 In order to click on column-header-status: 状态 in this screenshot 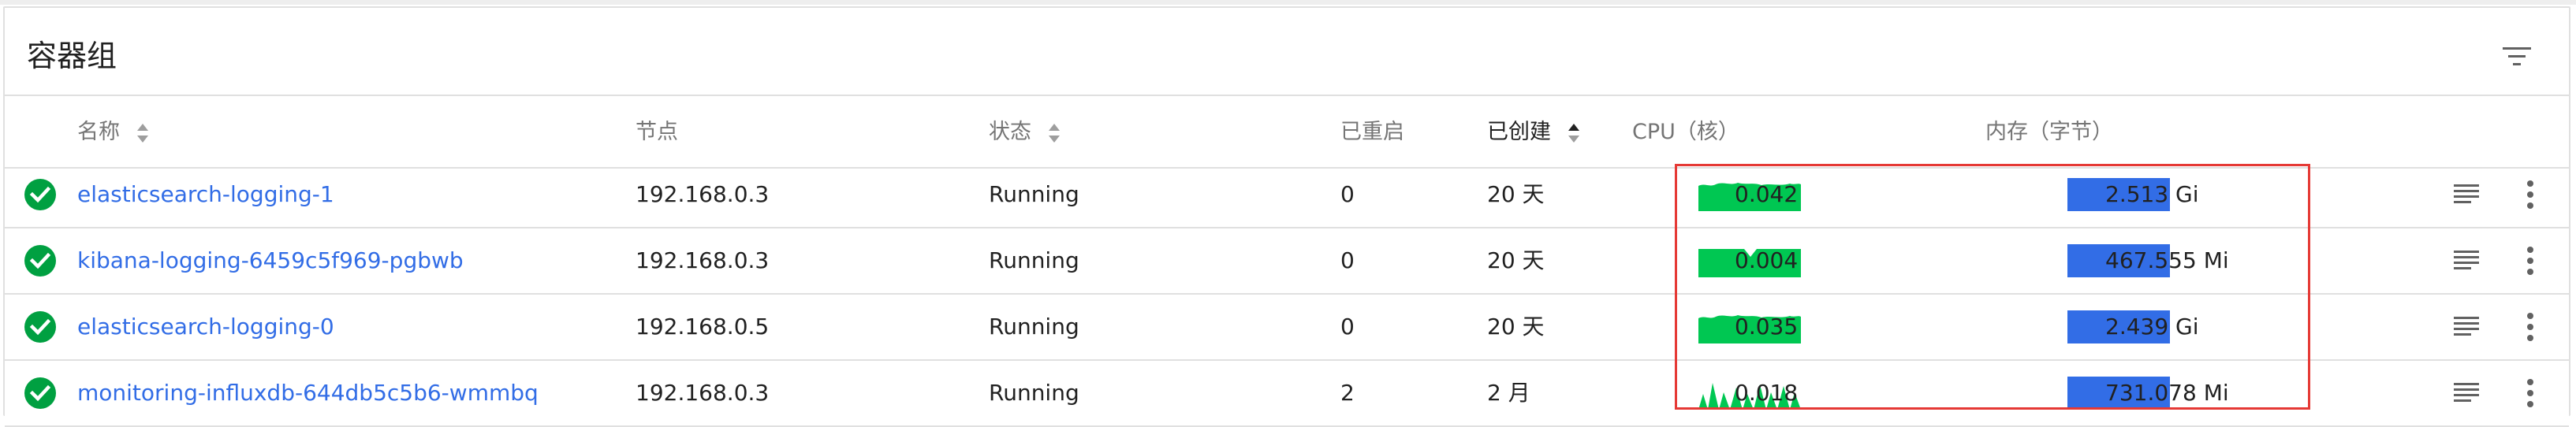, I will do `click(1025, 133)`.